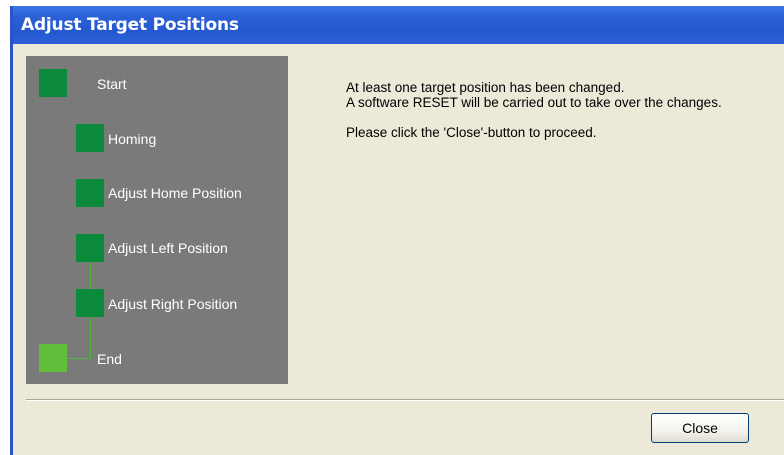 The height and width of the screenshot is (455, 784). I want to click on step-adjust-home-label: Adjust Home Position, so click(175, 193).